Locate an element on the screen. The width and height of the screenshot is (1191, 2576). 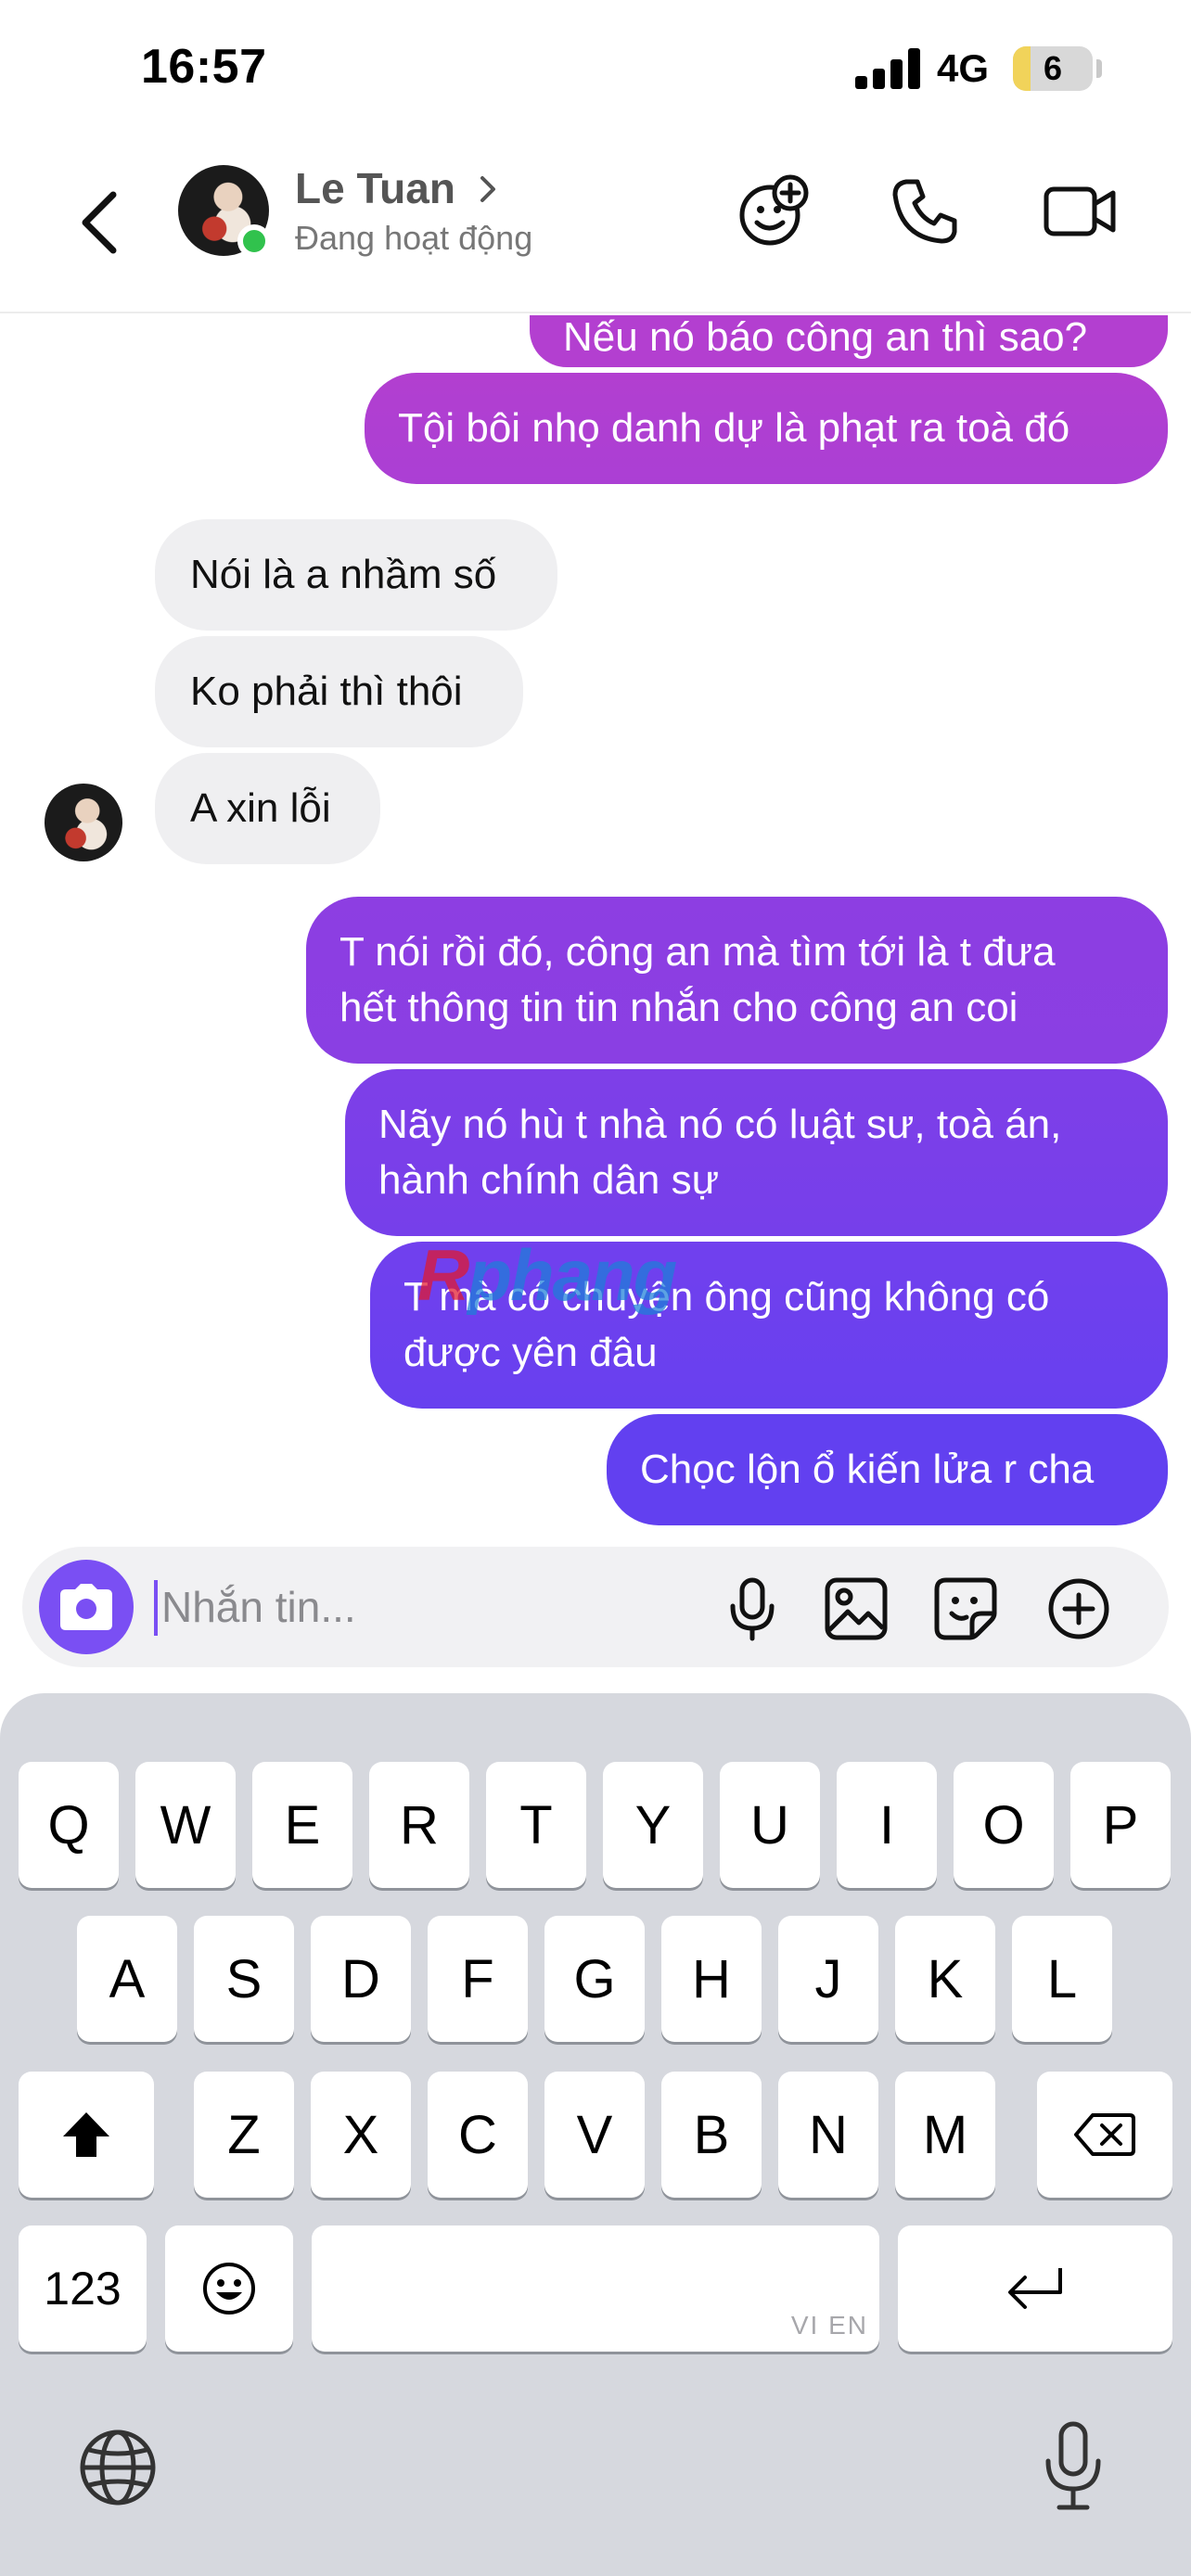
key-r: R is located at coordinates (419, 1825).